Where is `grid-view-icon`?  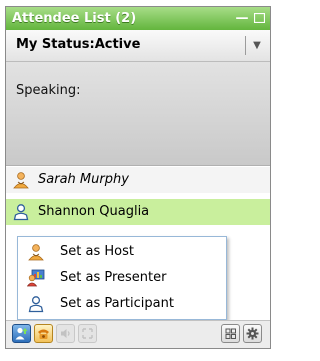 grid-view-icon is located at coordinates (230, 333).